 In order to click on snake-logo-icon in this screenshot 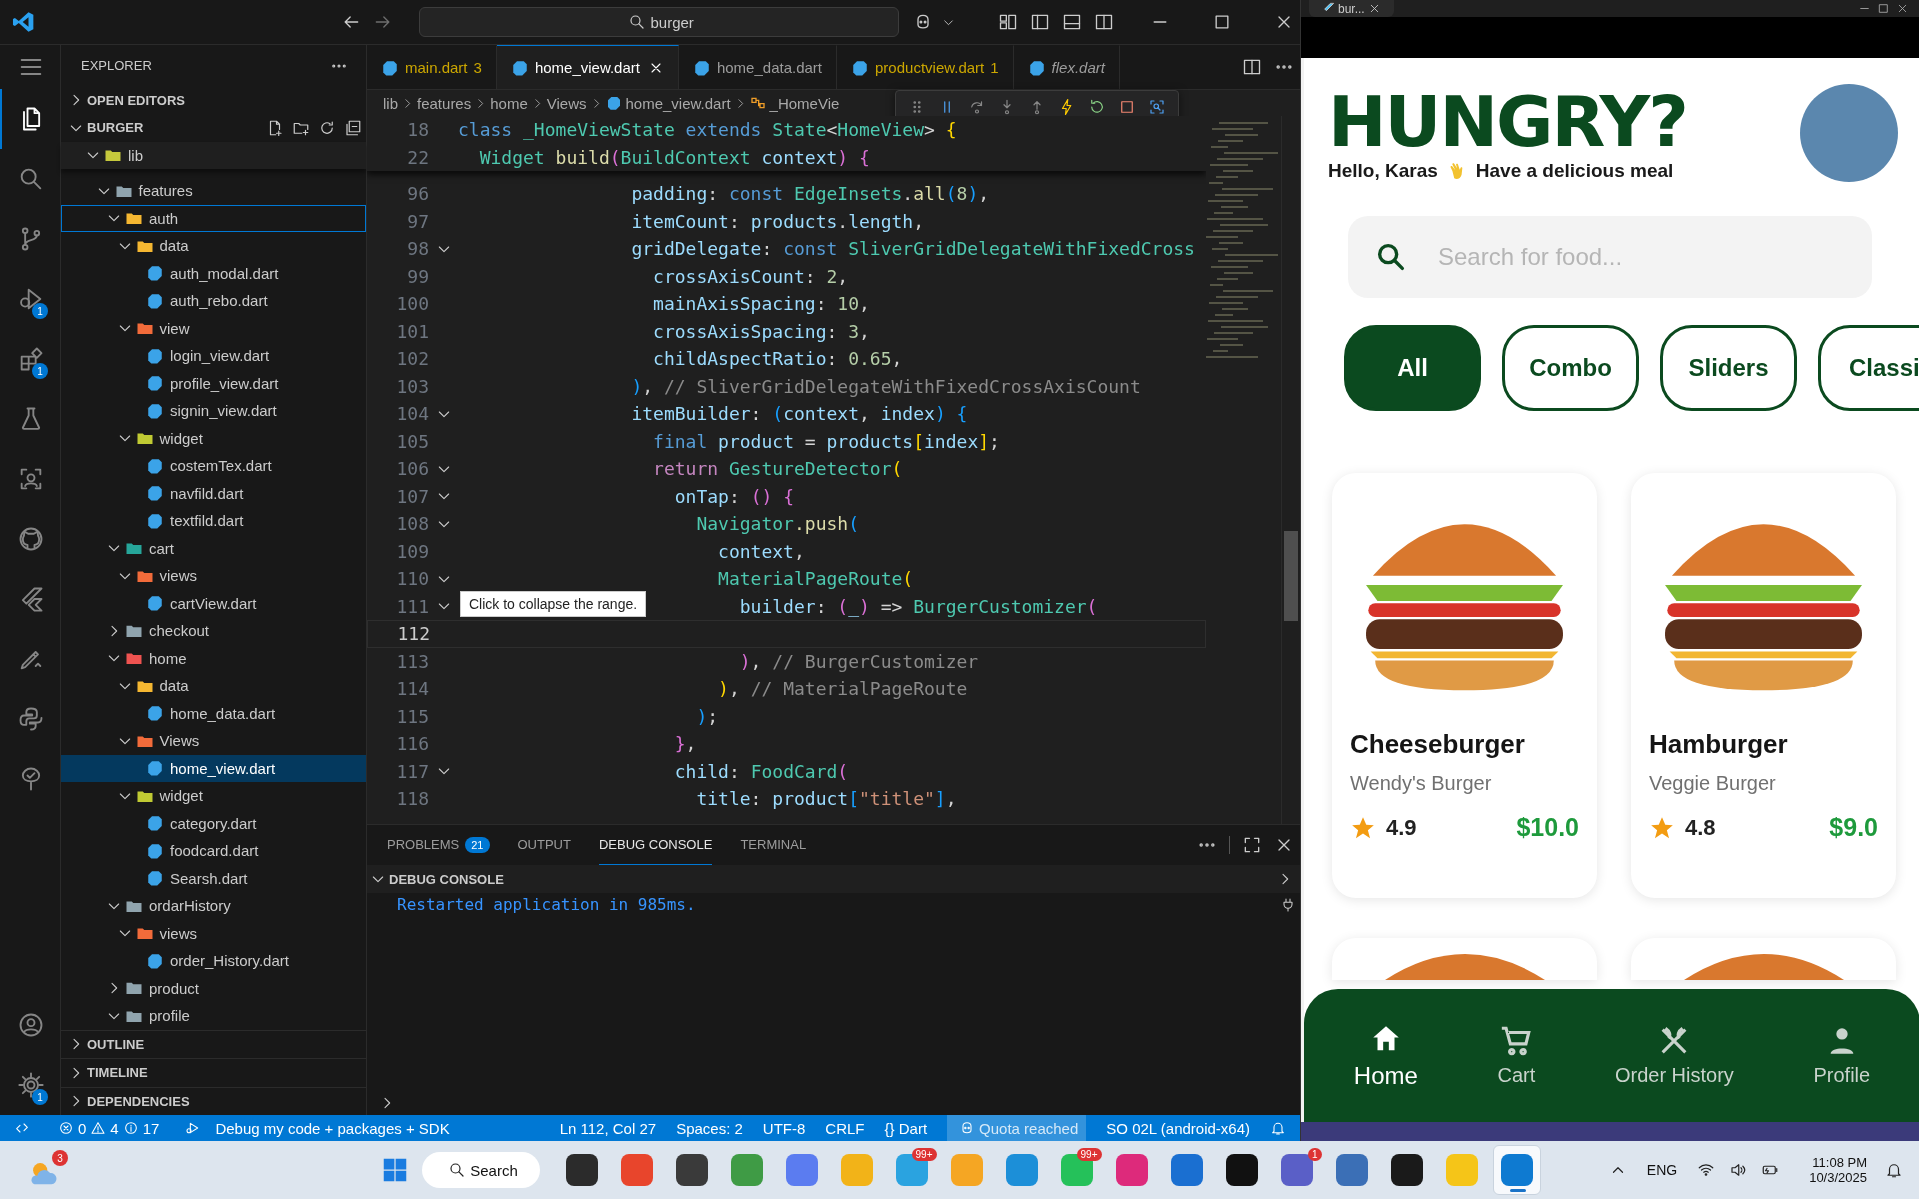, I will do `click(31, 719)`.